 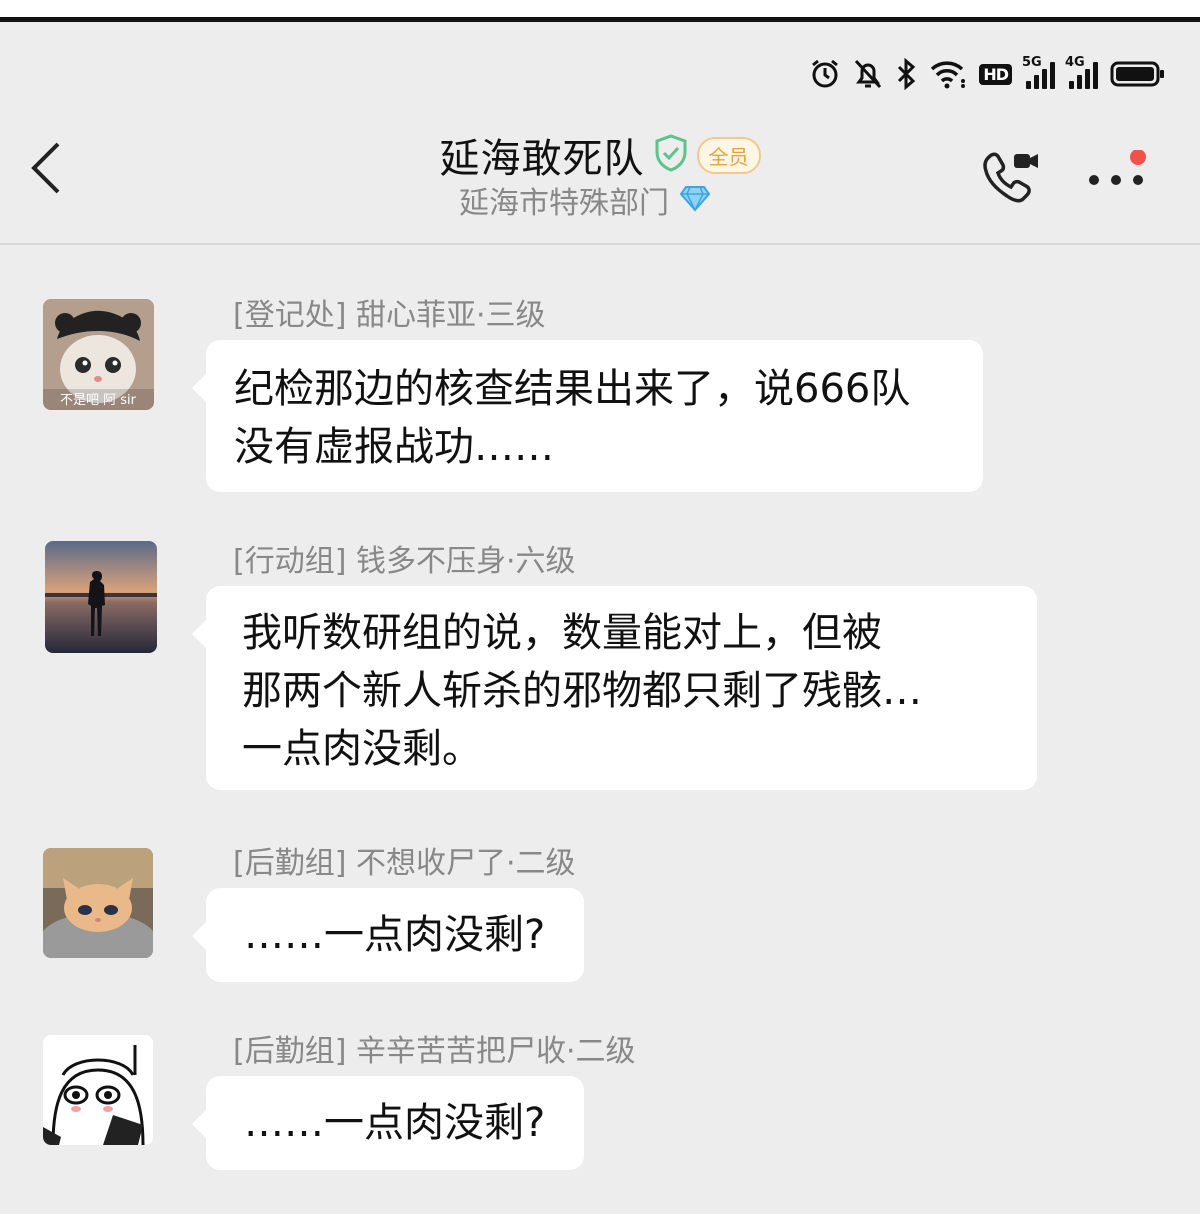 What do you see at coordinates (728, 155) in the screenshot?
I see `member-badge: 全员` at bounding box center [728, 155].